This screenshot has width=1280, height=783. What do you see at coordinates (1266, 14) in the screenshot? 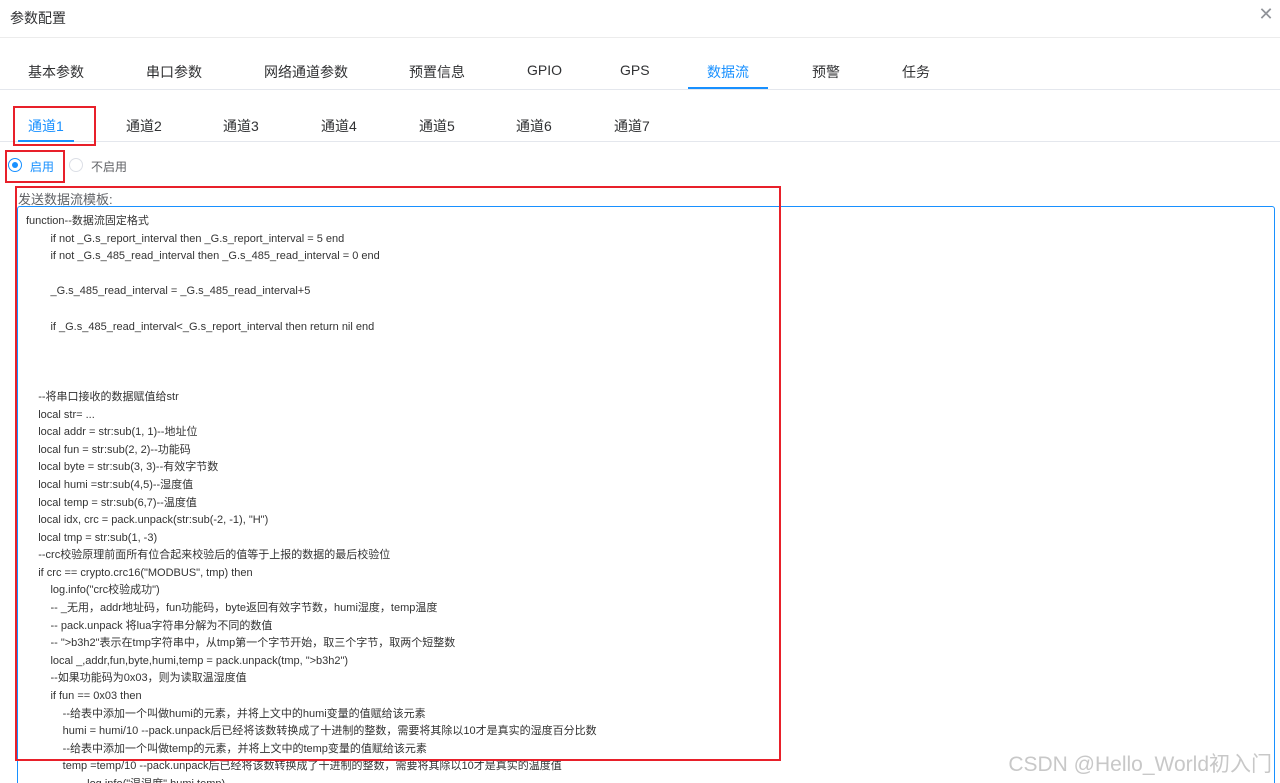
I see `close-icon: ✕` at bounding box center [1266, 14].